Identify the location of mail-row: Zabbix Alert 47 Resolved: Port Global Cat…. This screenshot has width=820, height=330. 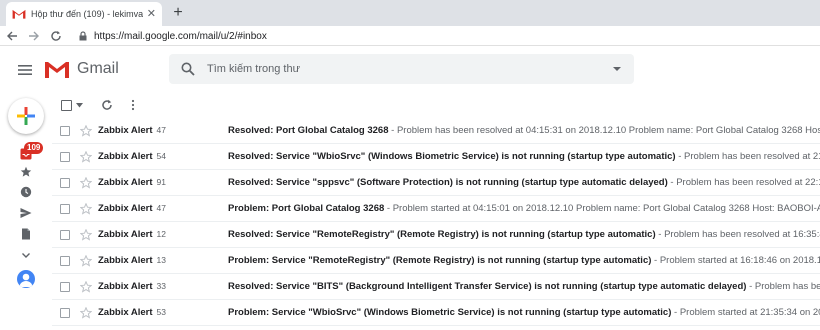
(436, 131).